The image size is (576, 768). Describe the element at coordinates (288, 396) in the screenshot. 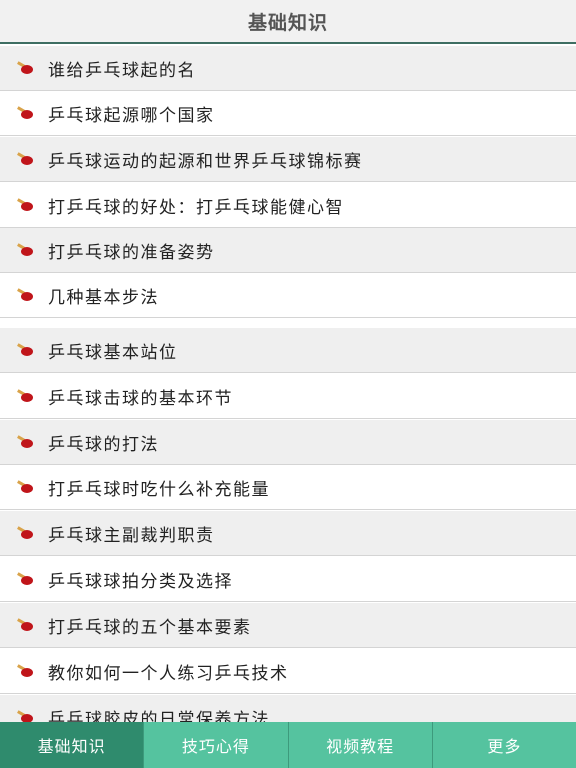

I see `list-item: 乒乓球击球的基本环节` at that location.